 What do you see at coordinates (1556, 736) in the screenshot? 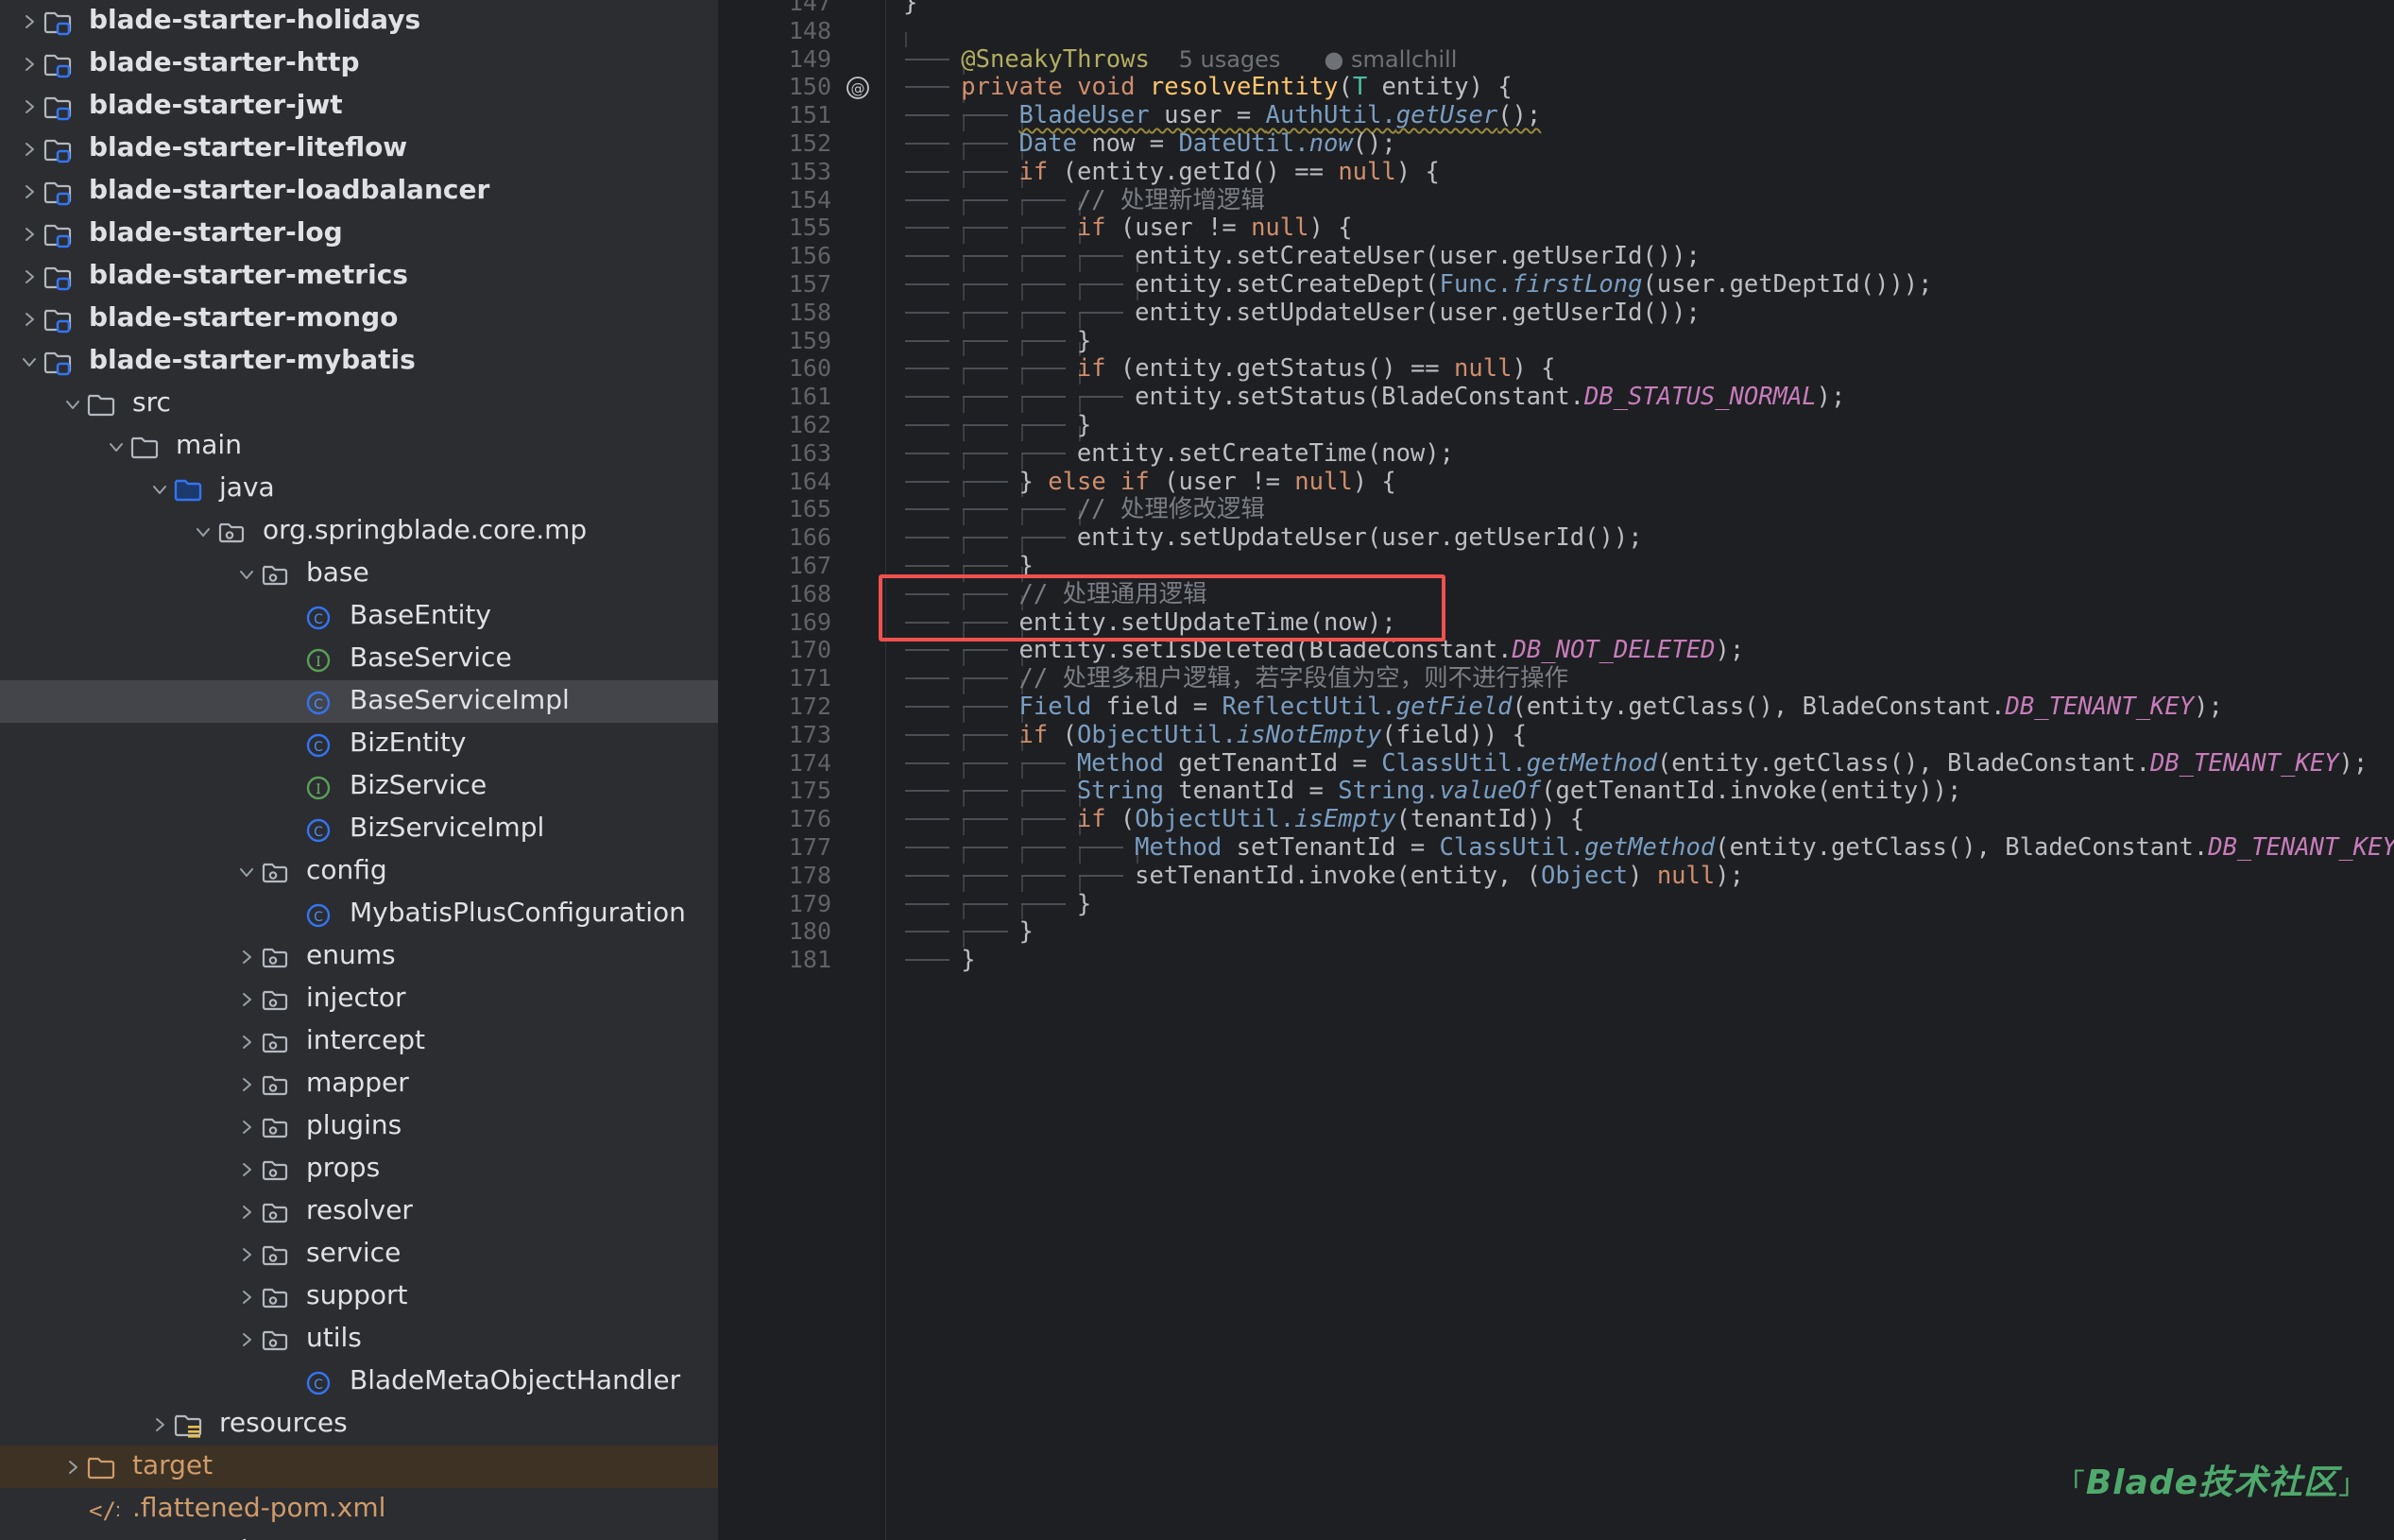
I see `code-line: 173 if (ObjectUtil.isNotEmpty(field)) {` at bounding box center [1556, 736].